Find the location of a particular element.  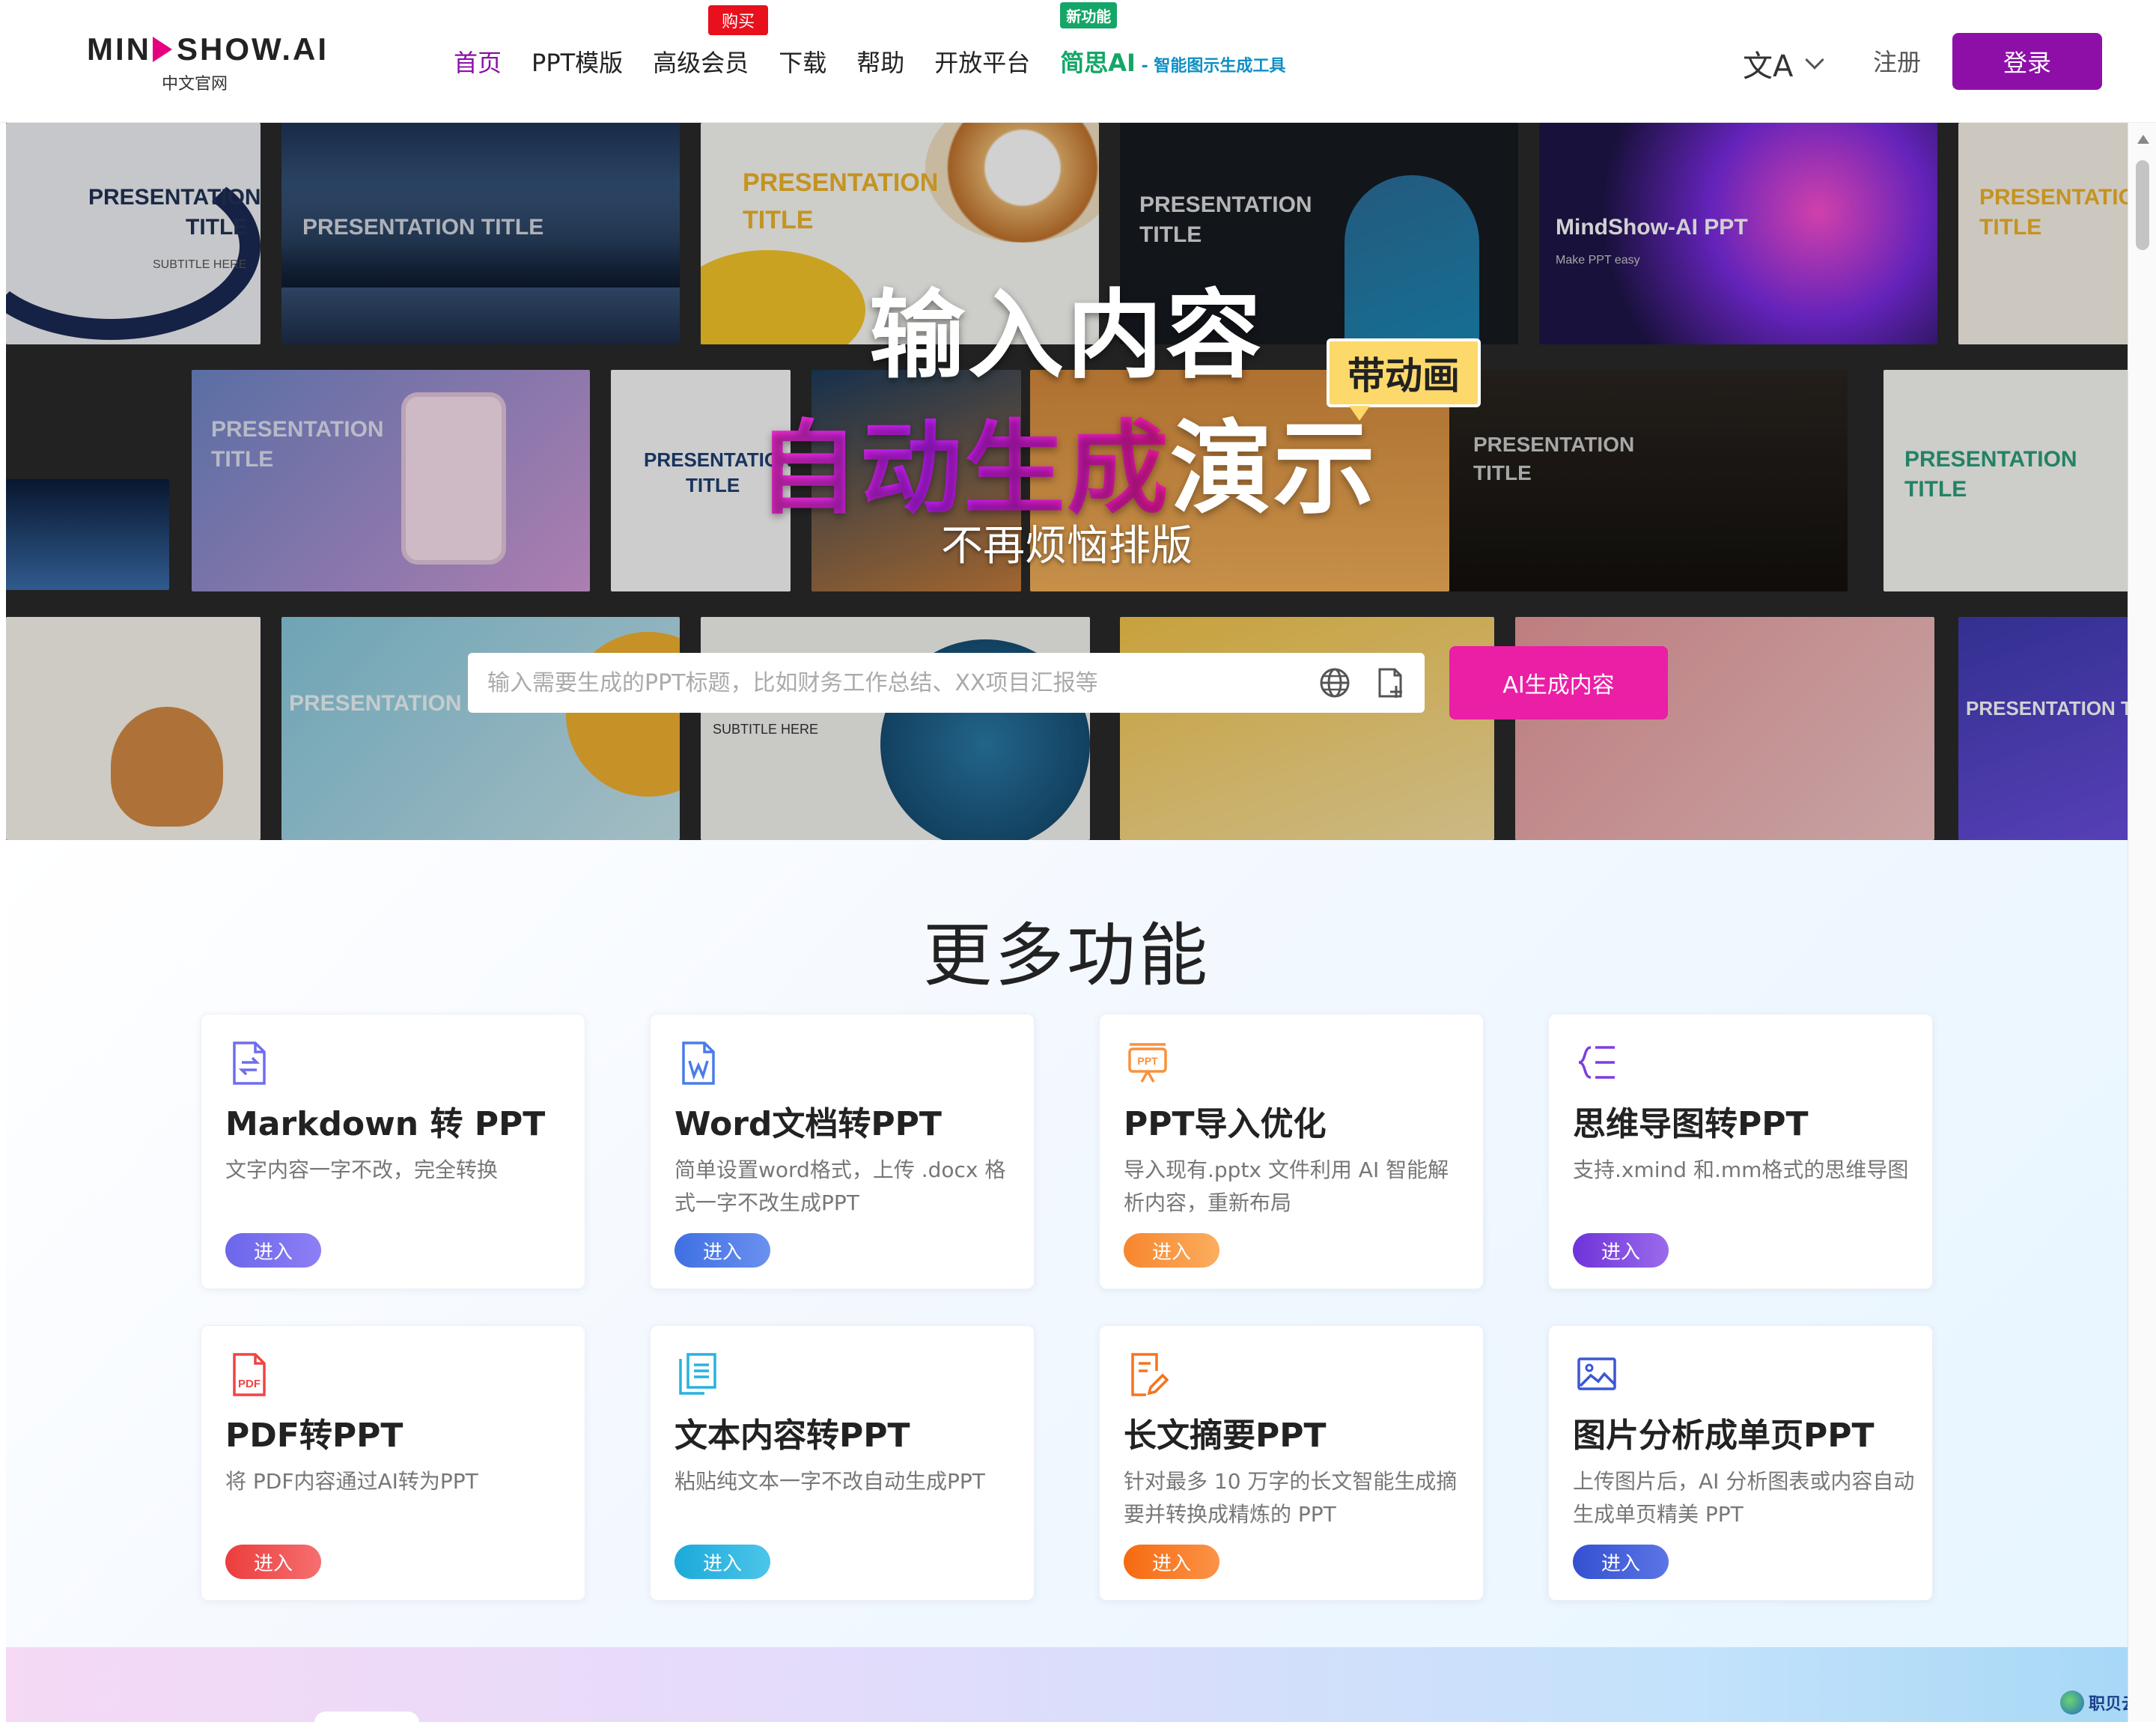

ai-generate-button: AI生成内容 is located at coordinates (1558, 683).